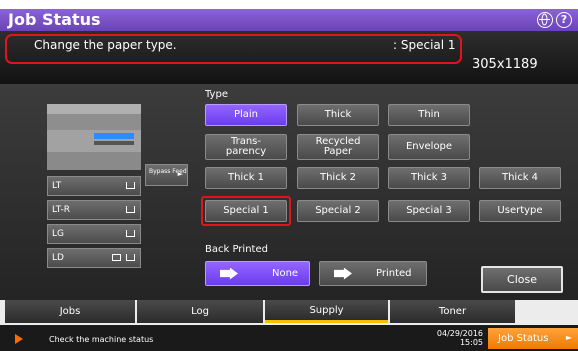 This screenshot has height=351, width=578. I want to click on message-value: : Special 1, so click(424, 45).